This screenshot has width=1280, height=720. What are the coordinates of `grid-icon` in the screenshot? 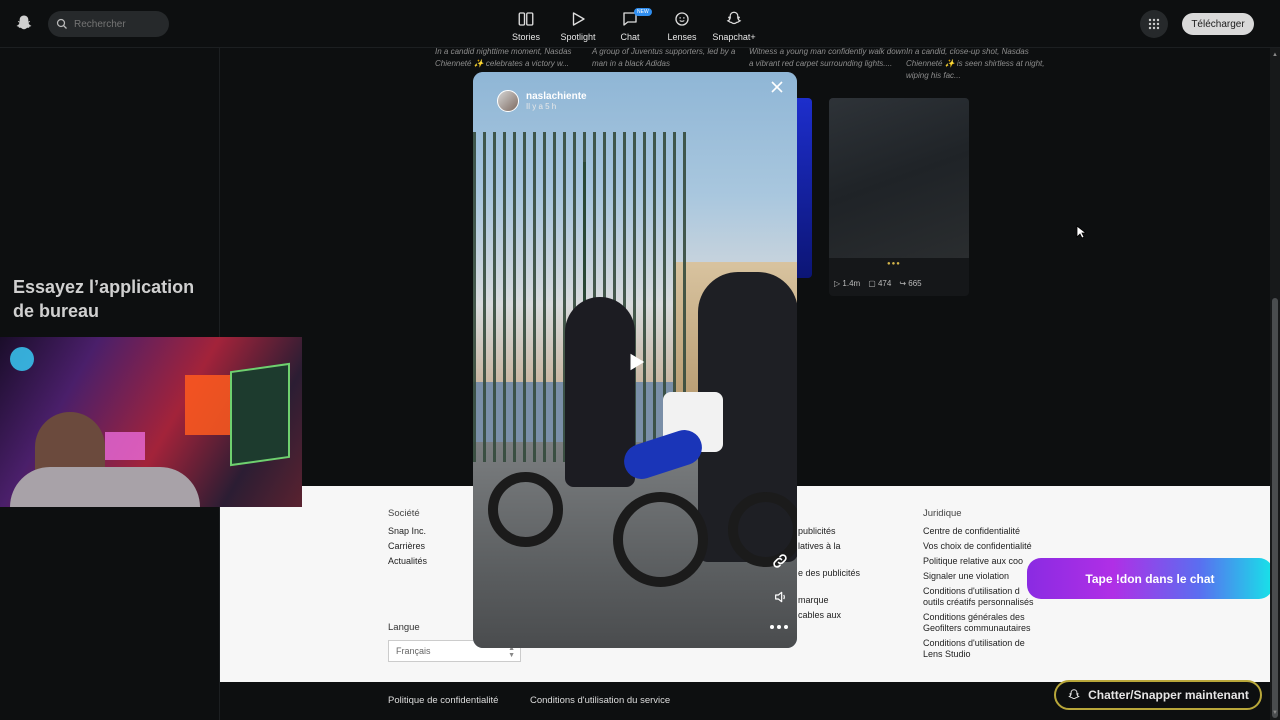 It's located at (1154, 24).